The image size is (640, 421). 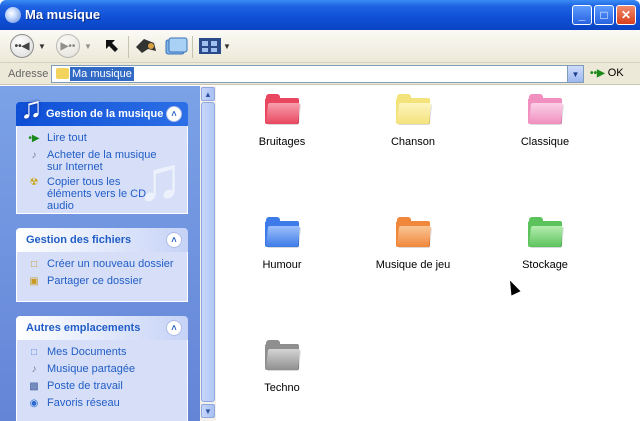 I want to click on address-input: Ma musique ▼, so click(x=317, y=74).